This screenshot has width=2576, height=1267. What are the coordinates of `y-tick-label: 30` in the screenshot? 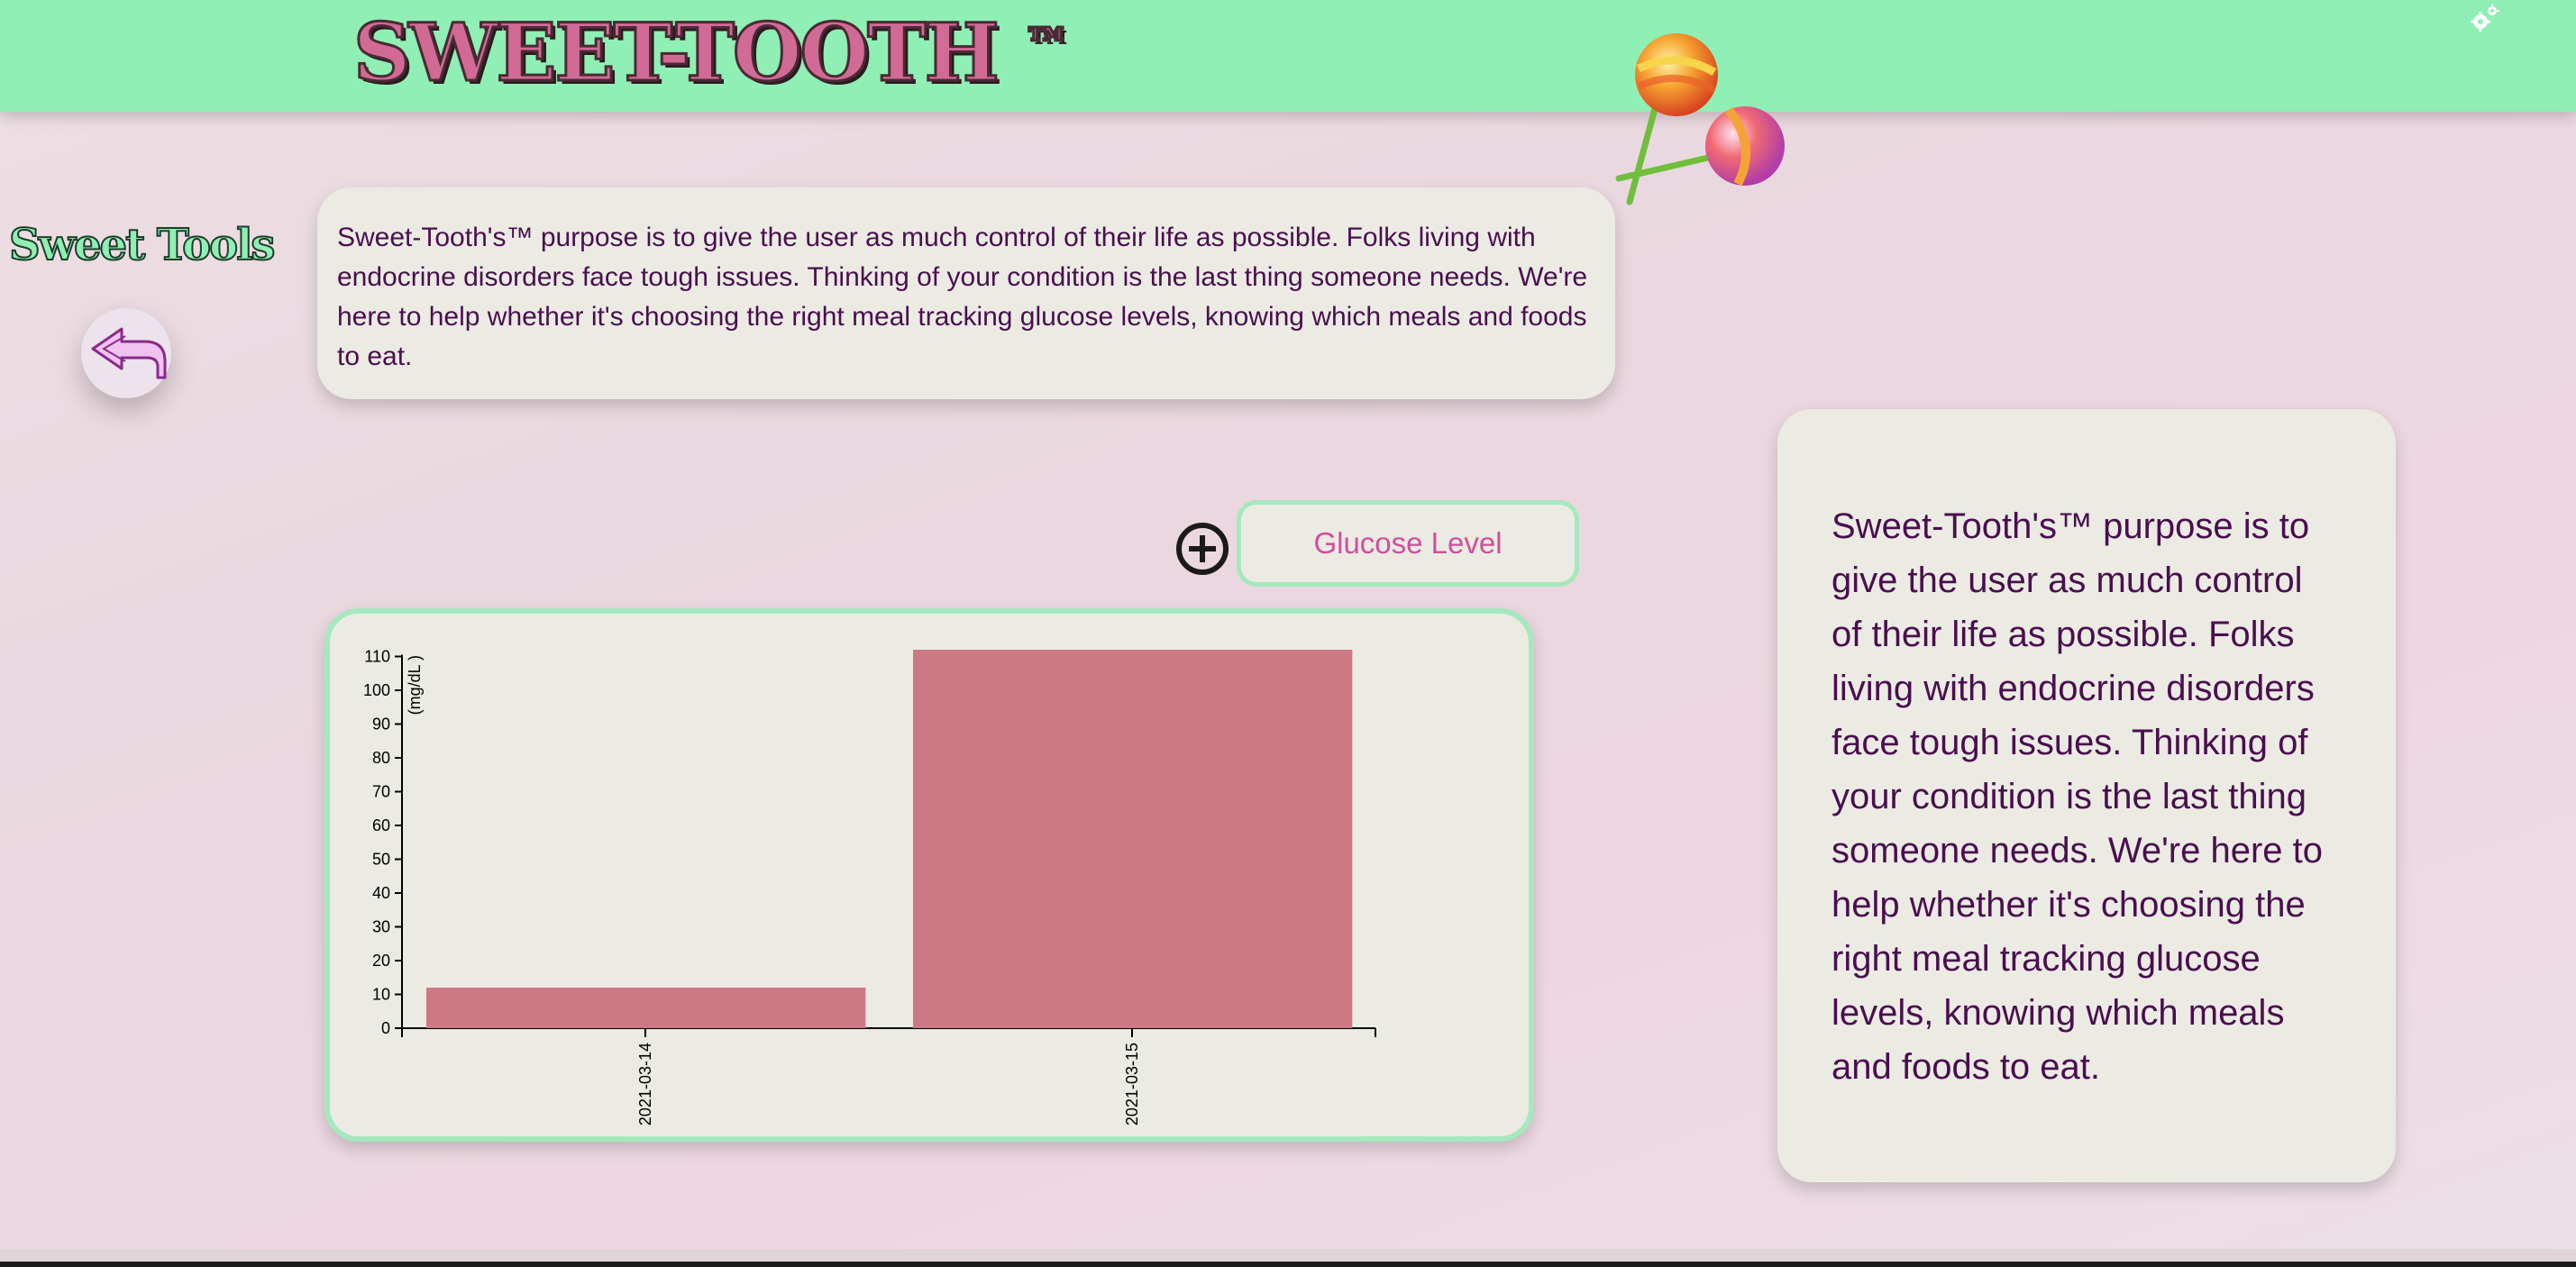 It's located at (381, 927).